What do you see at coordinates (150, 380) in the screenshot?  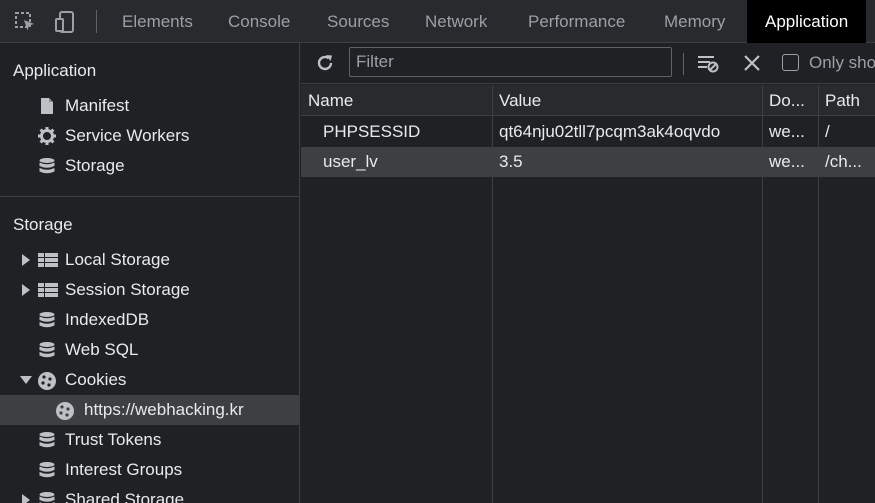 I see `sidebar-item-cookies: Cookies` at bounding box center [150, 380].